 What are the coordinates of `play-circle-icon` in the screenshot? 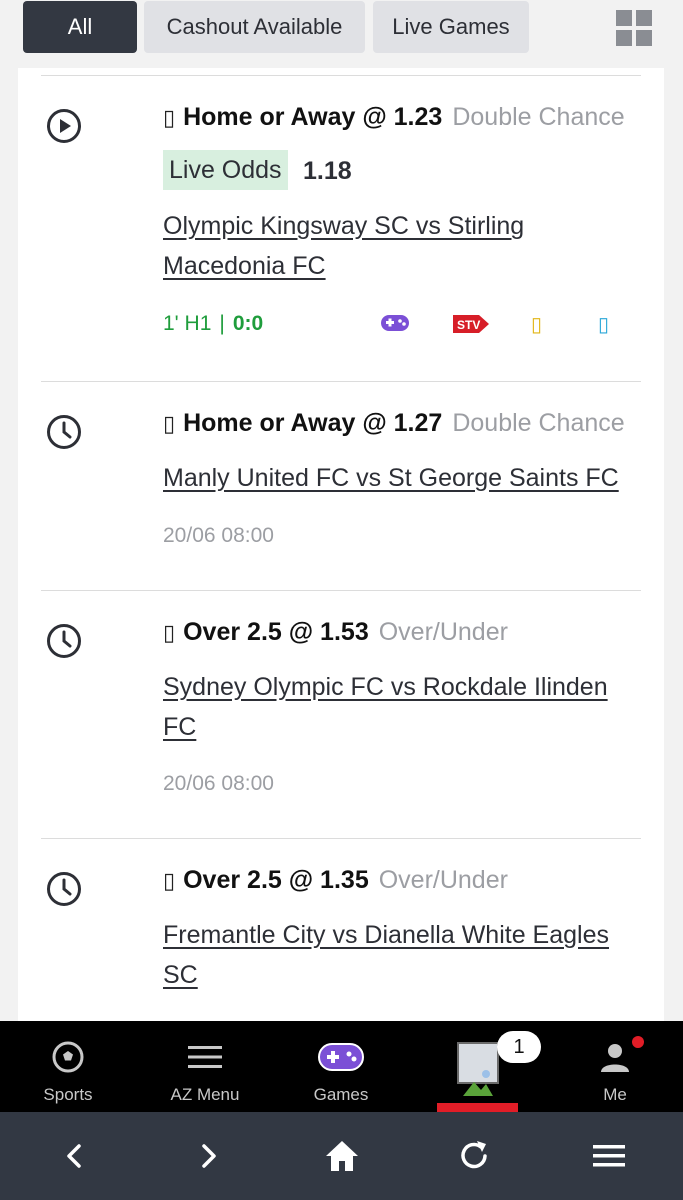 It's located at (64, 126).